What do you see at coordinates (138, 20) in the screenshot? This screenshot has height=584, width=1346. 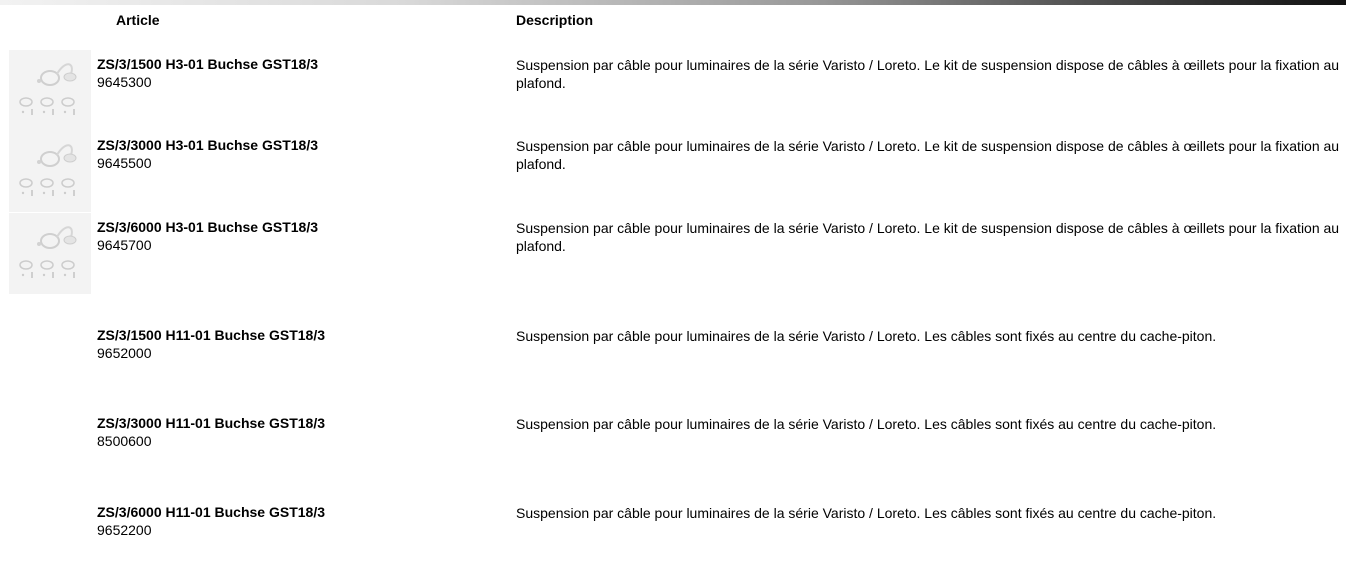 I see `article-column-header: Article` at bounding box center [138, 20].